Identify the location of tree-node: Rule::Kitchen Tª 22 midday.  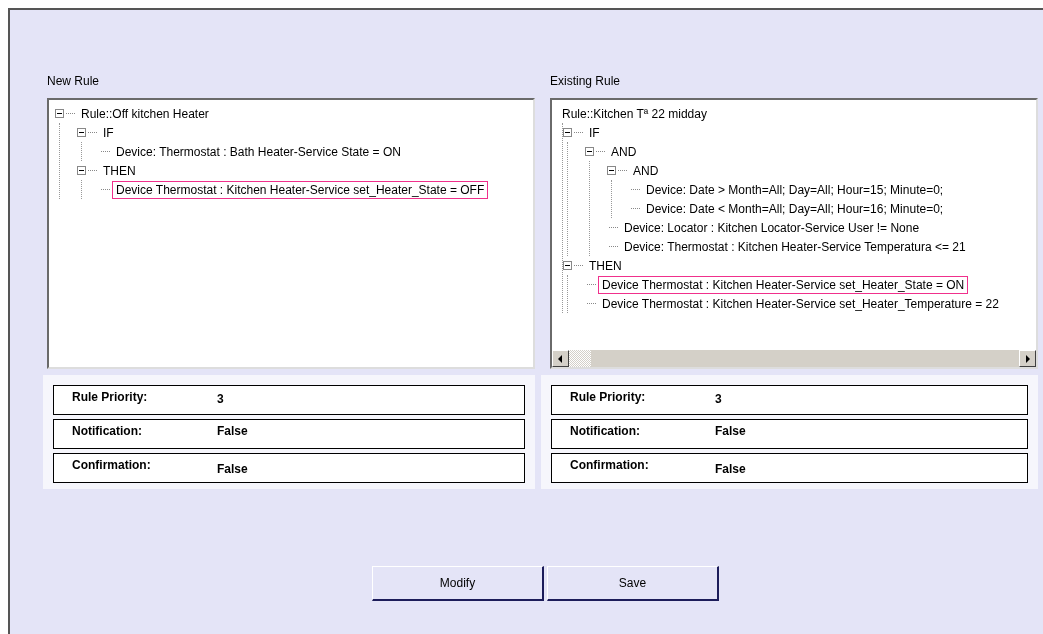
(634, 113).